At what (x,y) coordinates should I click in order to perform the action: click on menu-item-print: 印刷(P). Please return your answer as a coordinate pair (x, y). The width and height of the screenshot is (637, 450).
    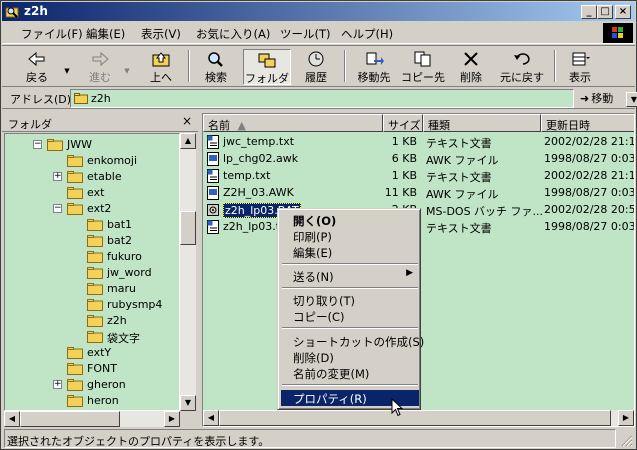
    Looking at the image, I should click on (350, 236).